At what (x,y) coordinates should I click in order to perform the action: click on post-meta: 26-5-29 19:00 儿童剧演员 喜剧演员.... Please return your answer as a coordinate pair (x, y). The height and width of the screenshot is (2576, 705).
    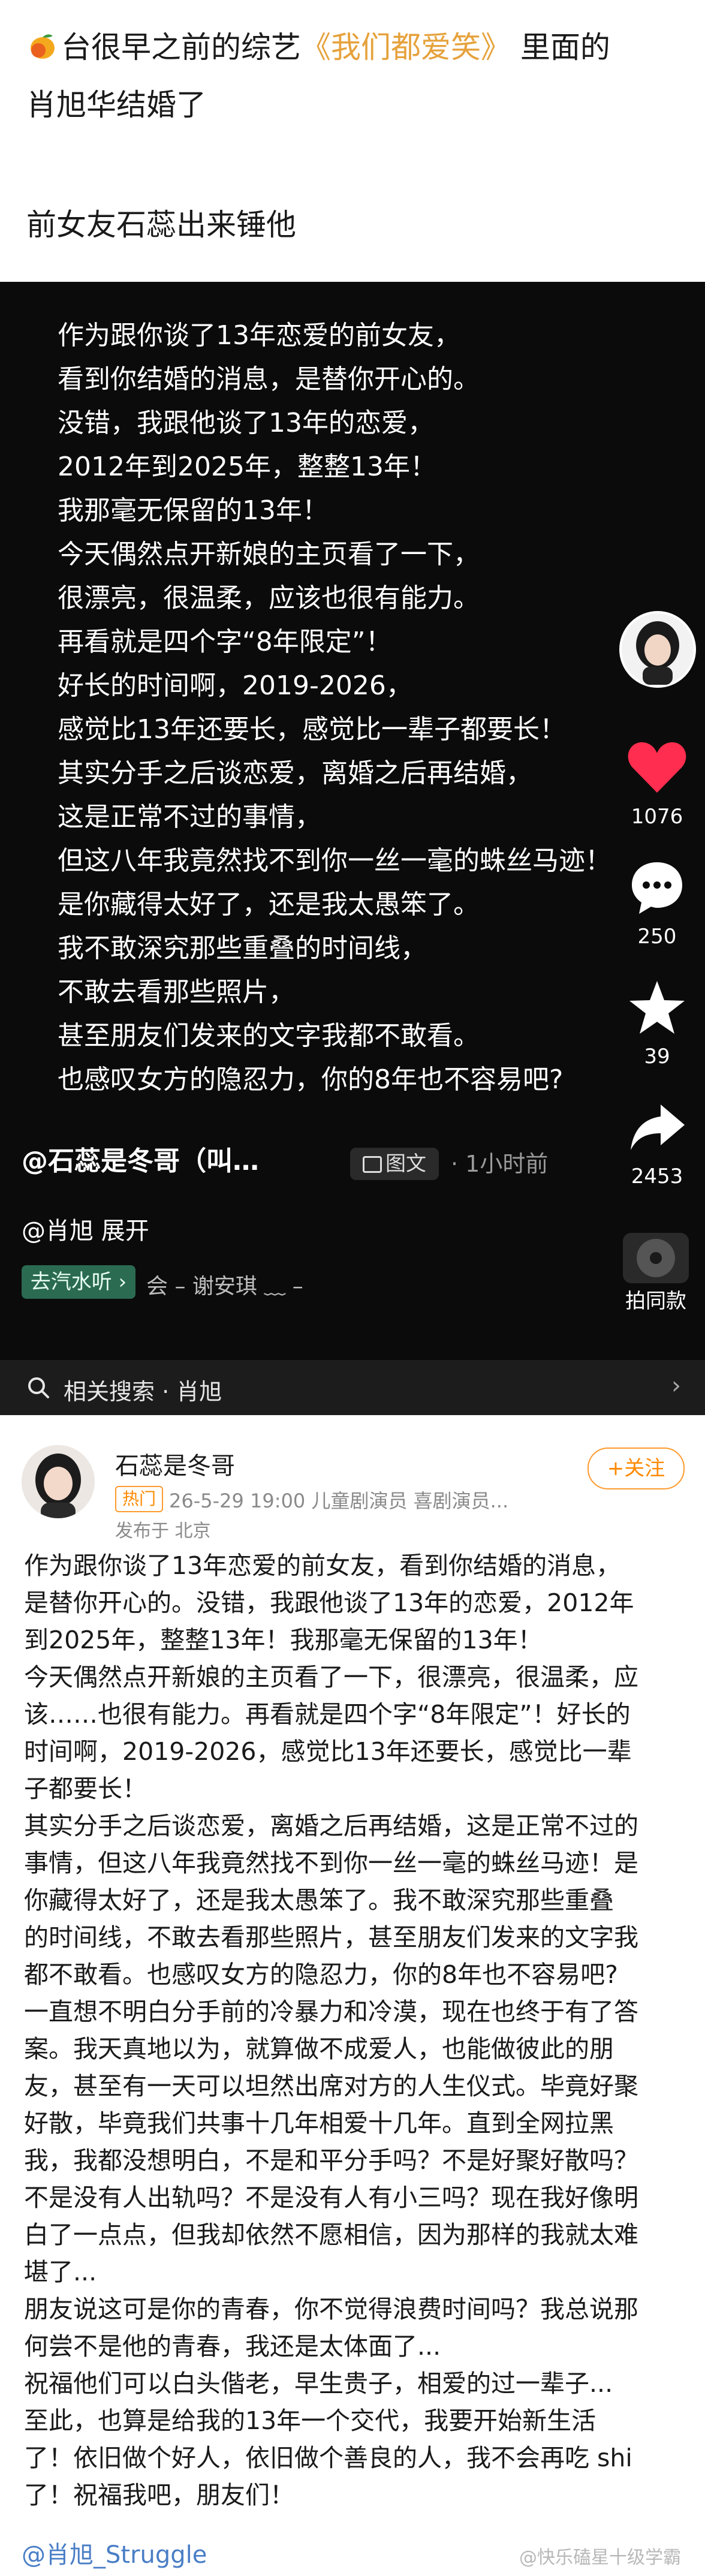
    Looking at the image, I should click on (339, 1500).